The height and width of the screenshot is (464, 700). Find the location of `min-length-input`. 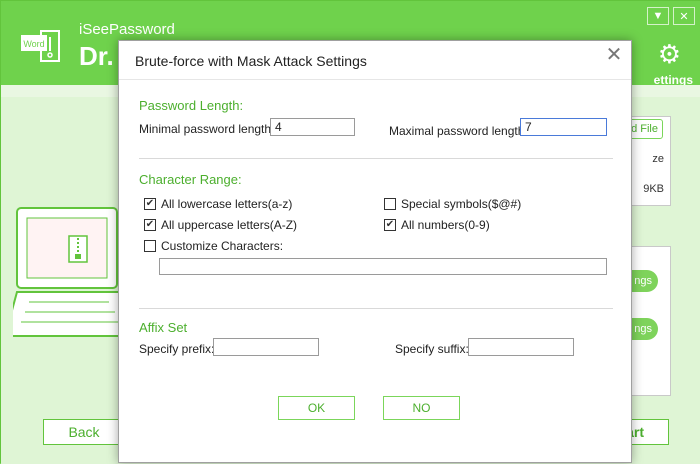

min-length-input is located at coordinates (312, 127).